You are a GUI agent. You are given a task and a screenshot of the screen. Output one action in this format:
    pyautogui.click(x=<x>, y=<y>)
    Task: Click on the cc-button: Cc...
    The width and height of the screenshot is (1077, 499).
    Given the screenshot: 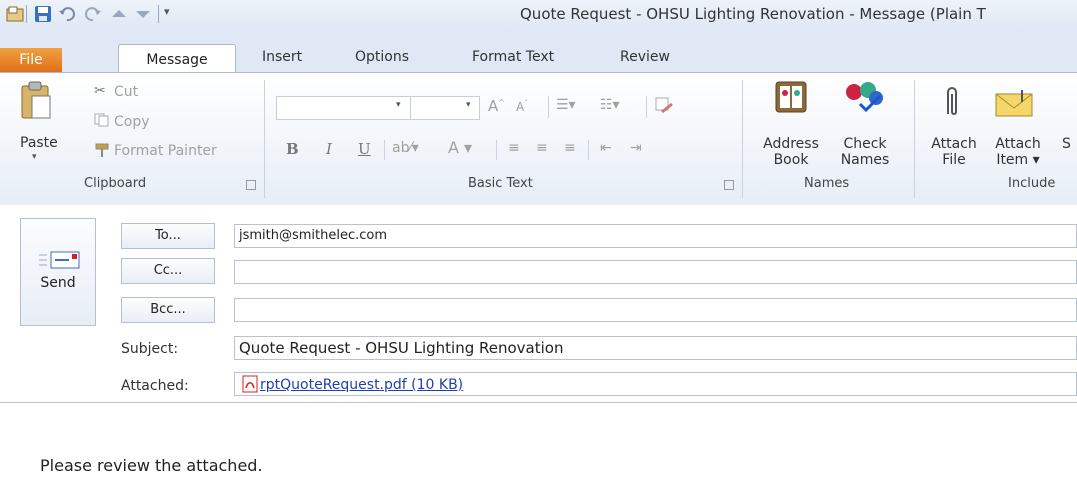 What is the action you would take?
    pyautogui.click(x=168, y=271)
    